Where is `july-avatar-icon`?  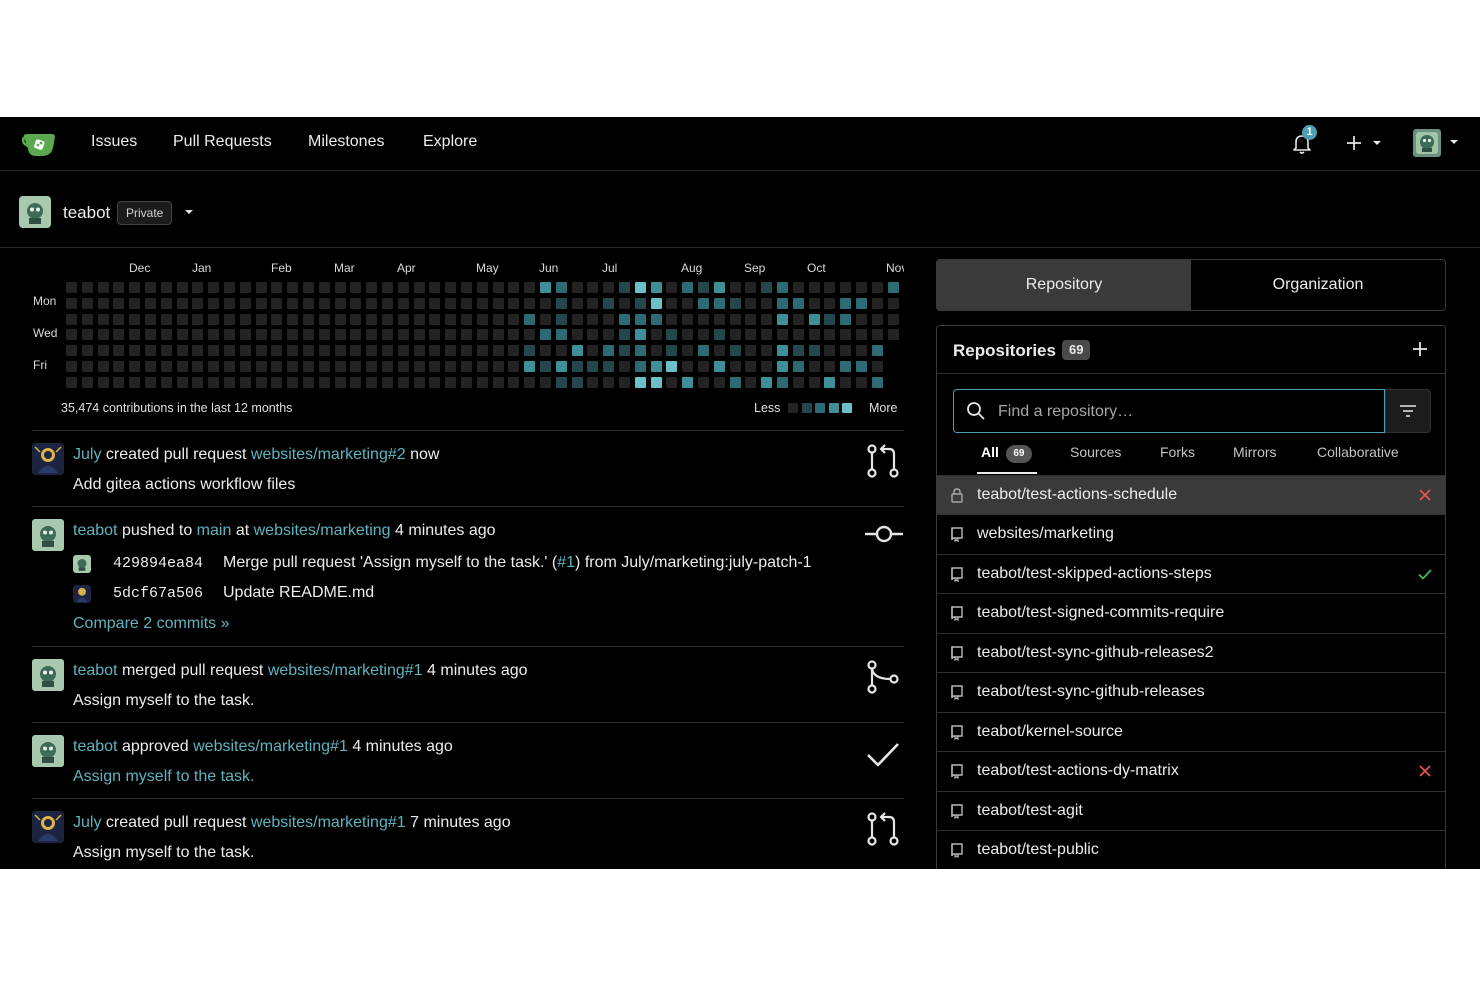 july-avatar-icon is located at coordinates (82, 594).